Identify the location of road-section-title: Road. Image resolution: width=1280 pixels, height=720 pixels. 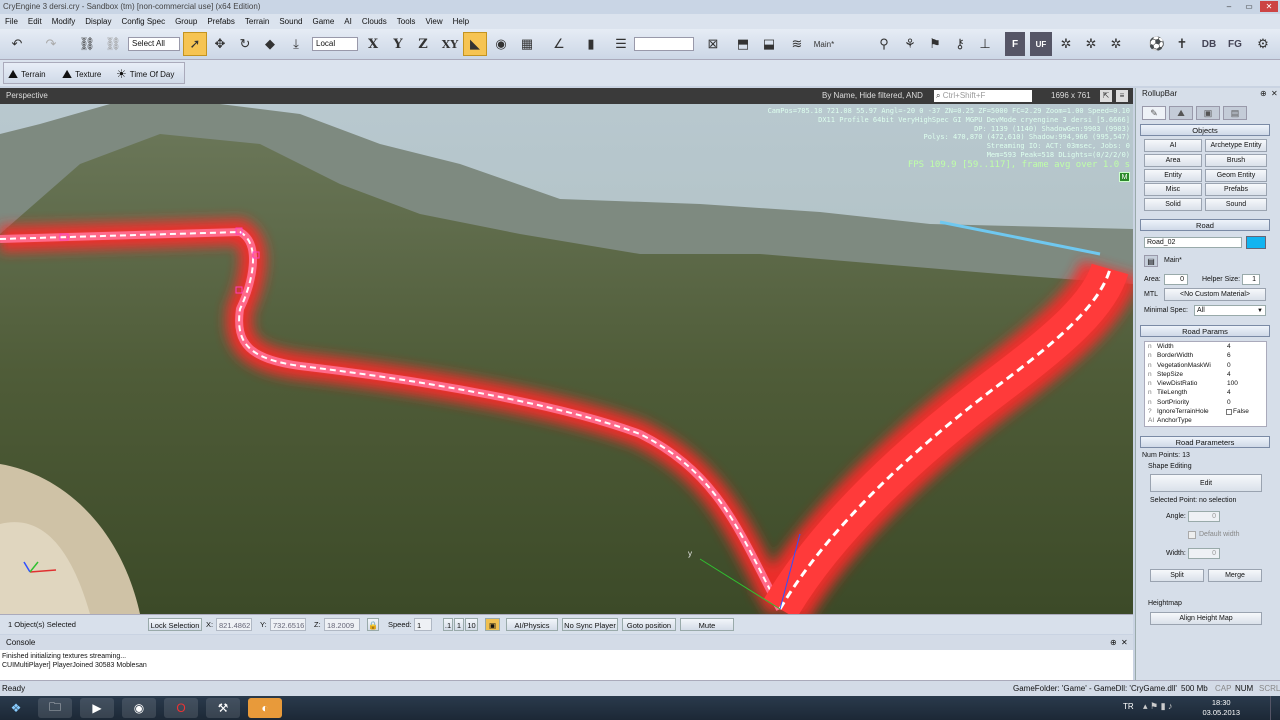
(1205, 225).